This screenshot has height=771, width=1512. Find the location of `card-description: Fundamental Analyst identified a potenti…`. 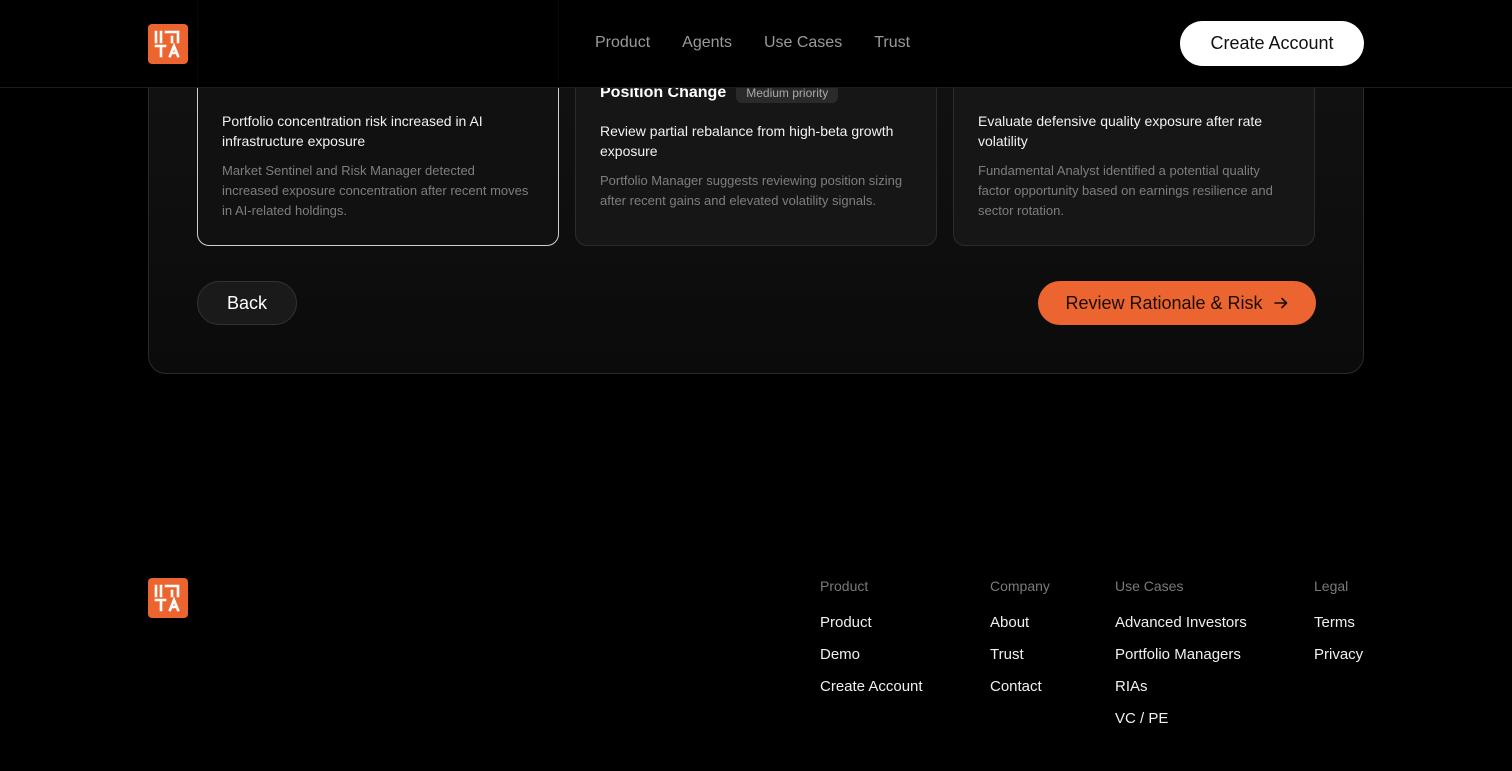

card-description: Fundamental Analyst identified a potenti… is located at coordinates (1125, 190).